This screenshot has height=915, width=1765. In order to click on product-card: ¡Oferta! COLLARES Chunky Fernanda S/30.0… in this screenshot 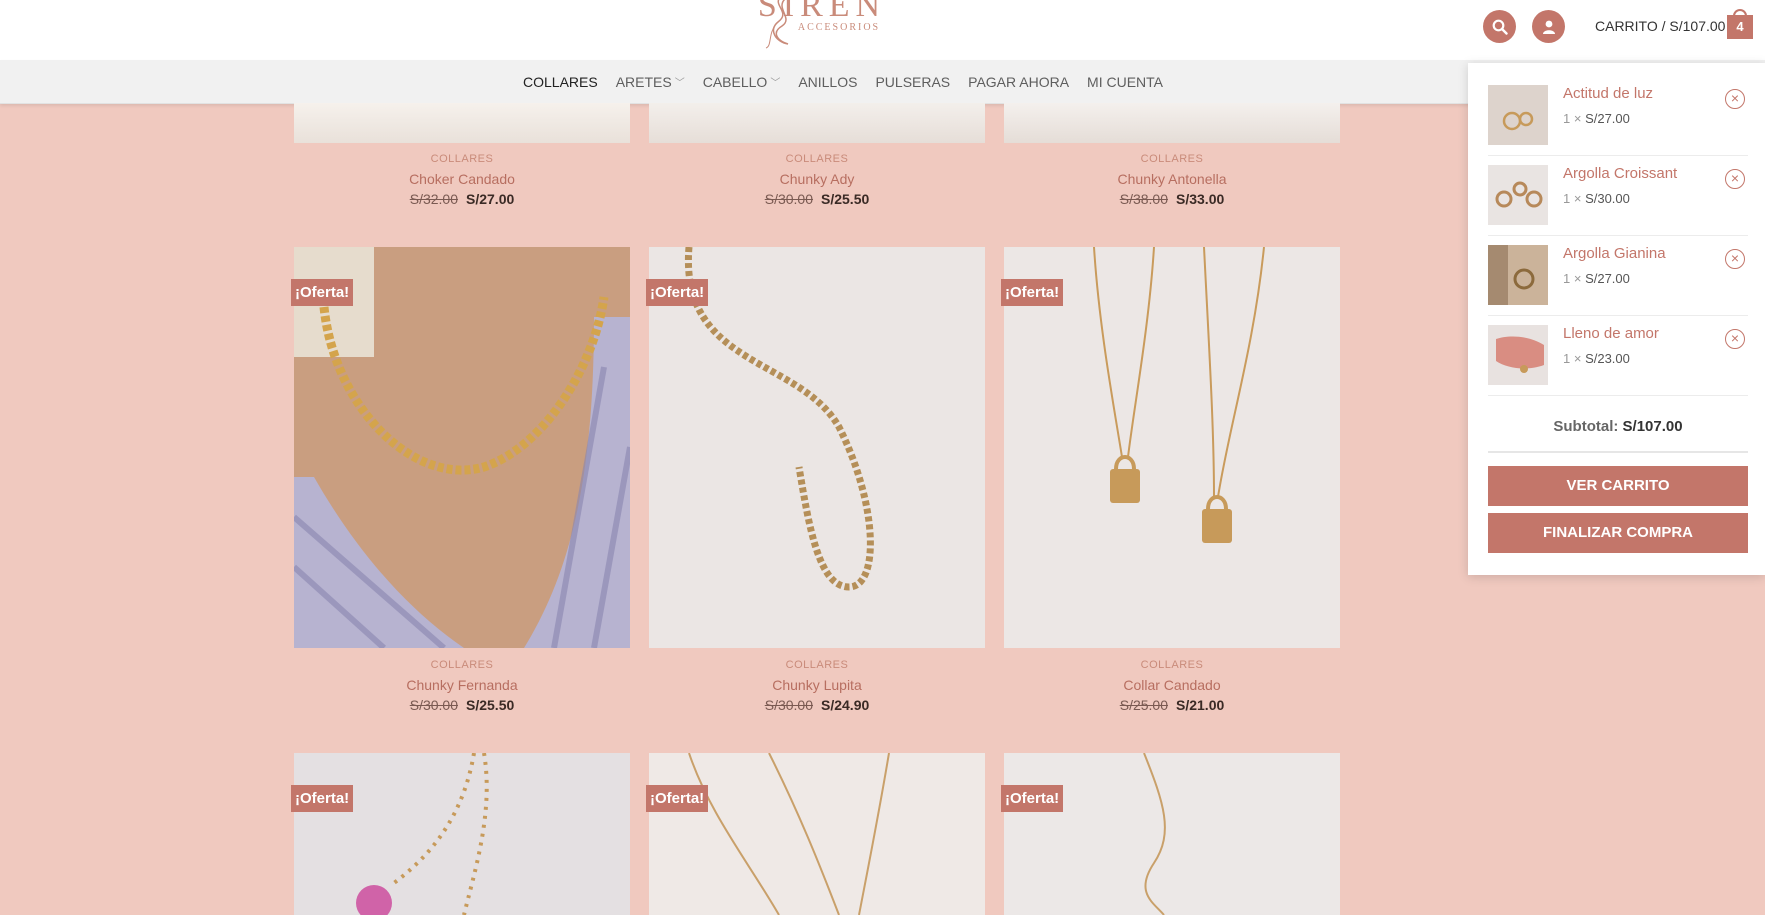, I will do `click(460, 482)`.